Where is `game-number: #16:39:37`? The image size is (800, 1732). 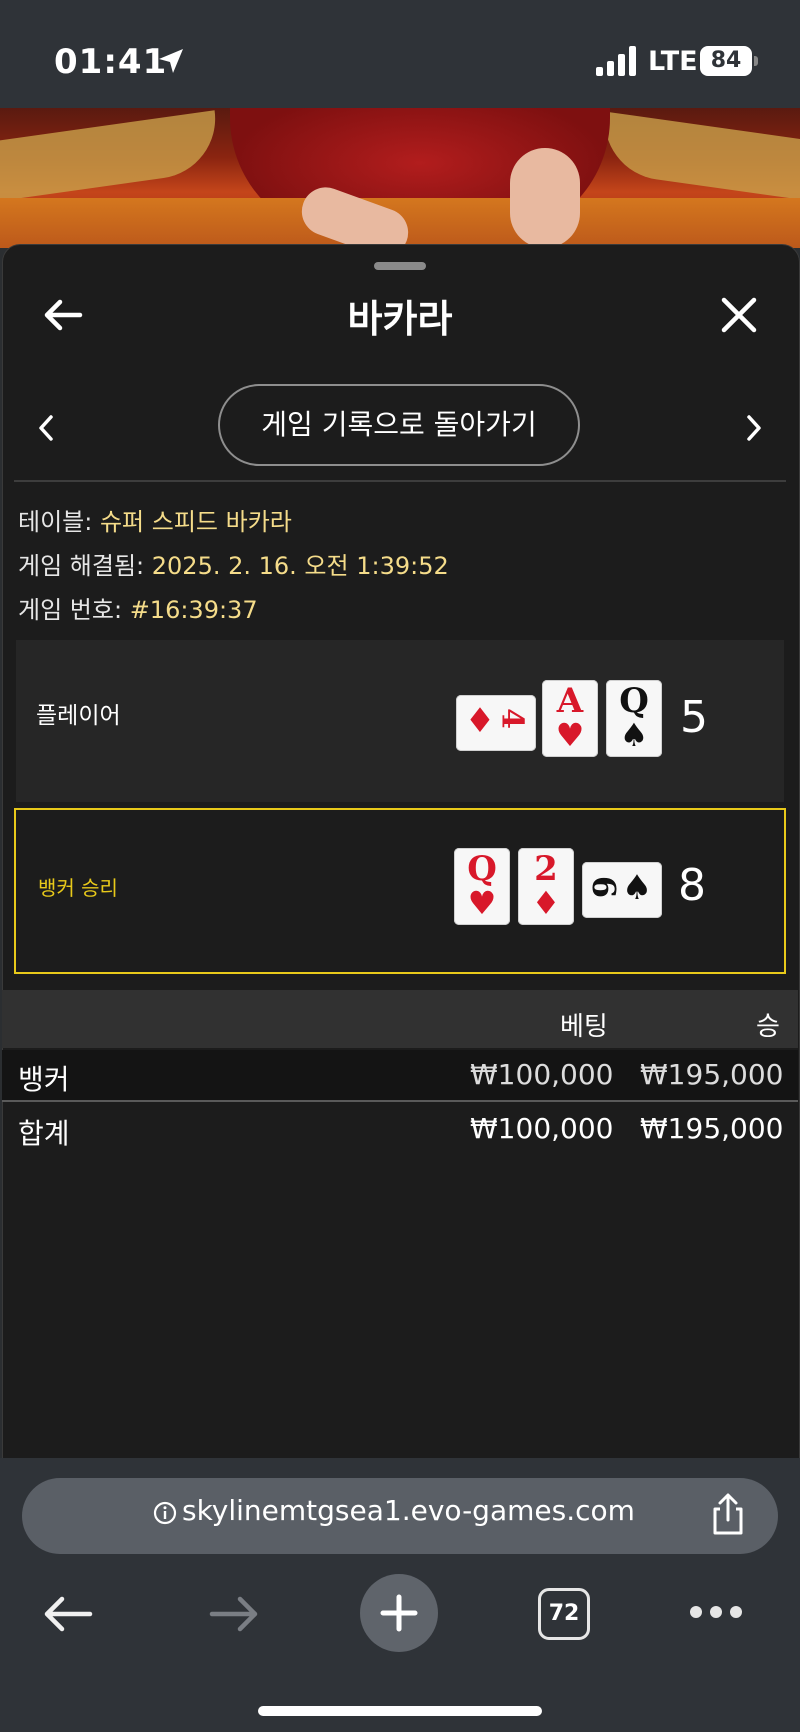 game-number: #16:39:37 is located at coordinates (193, 610).